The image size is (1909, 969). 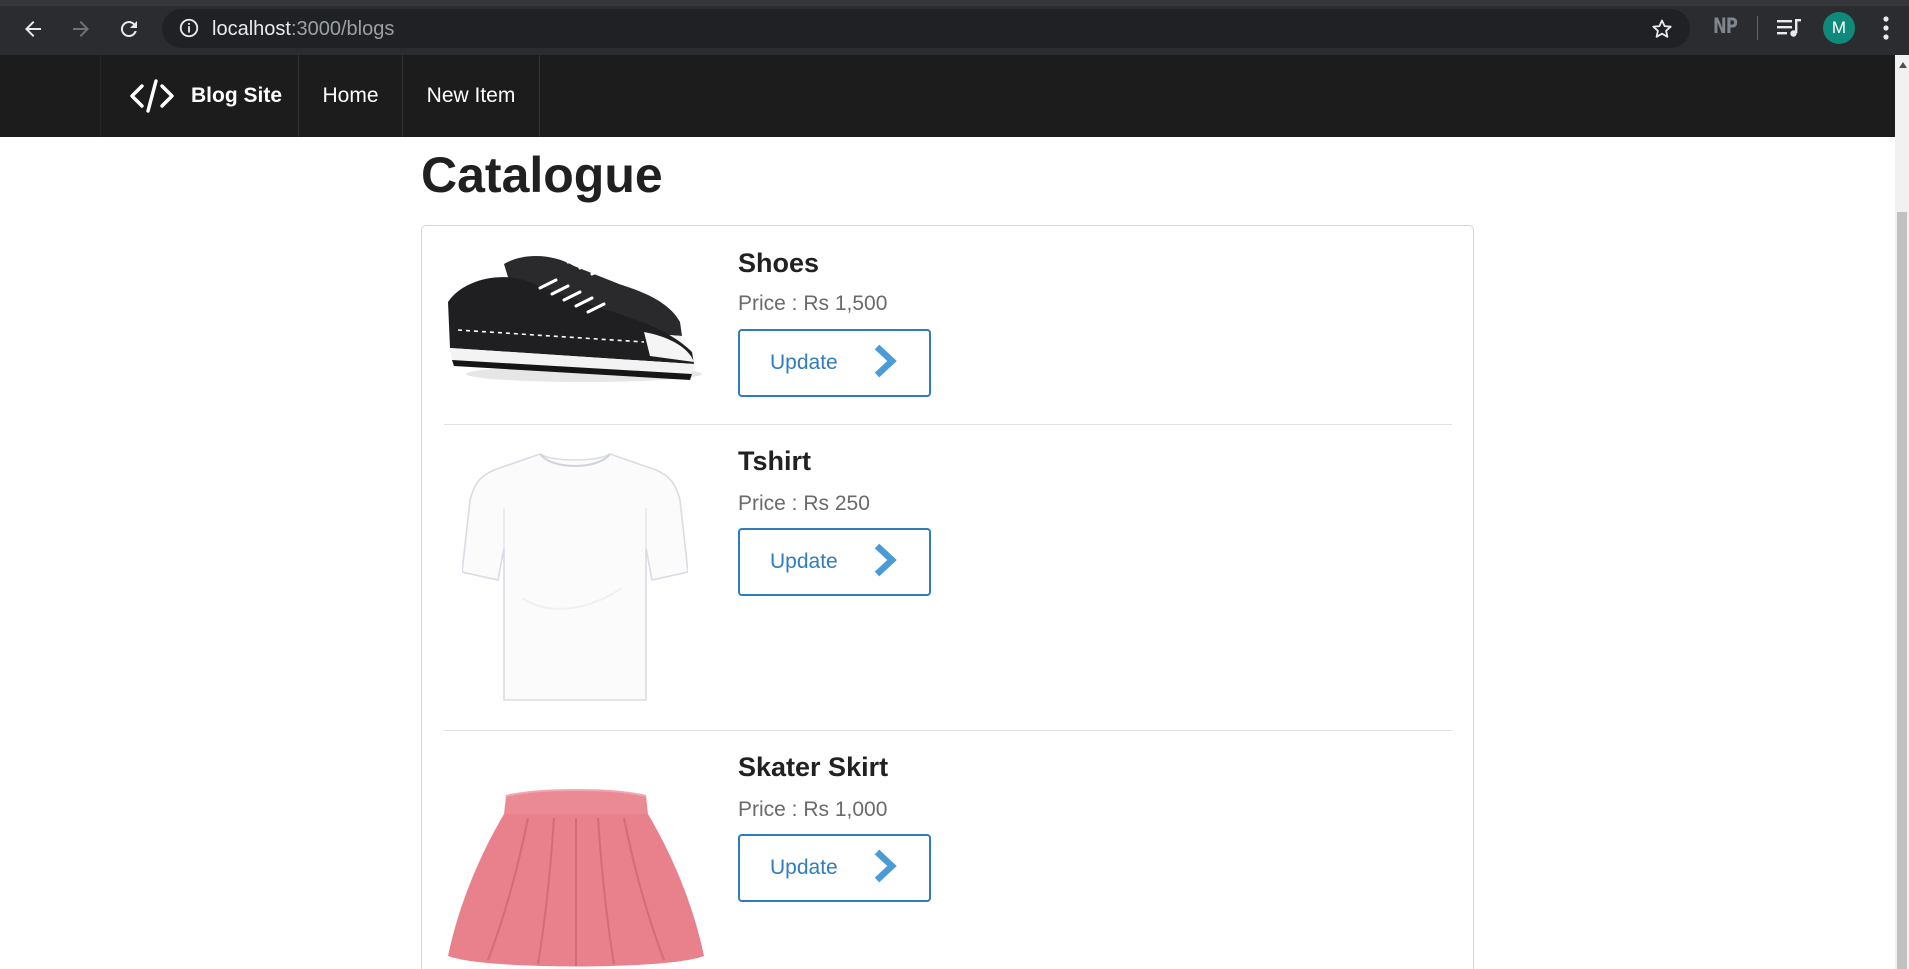 I want to click on nav-link-new-item: New Item, so click(x=471, y=96).